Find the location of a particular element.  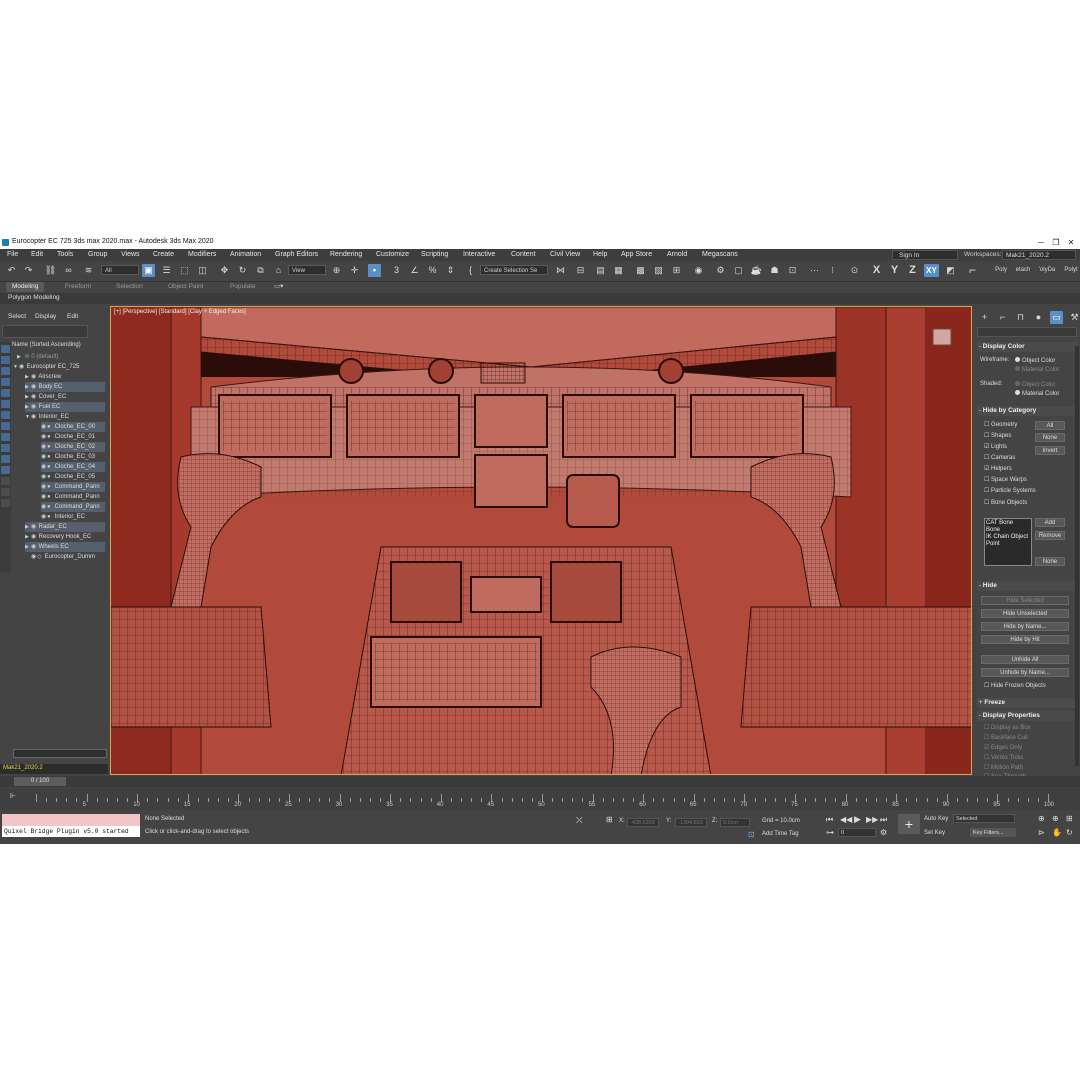

time-slider-thumb: 0 / 100 is located at coordinates (40, 781).